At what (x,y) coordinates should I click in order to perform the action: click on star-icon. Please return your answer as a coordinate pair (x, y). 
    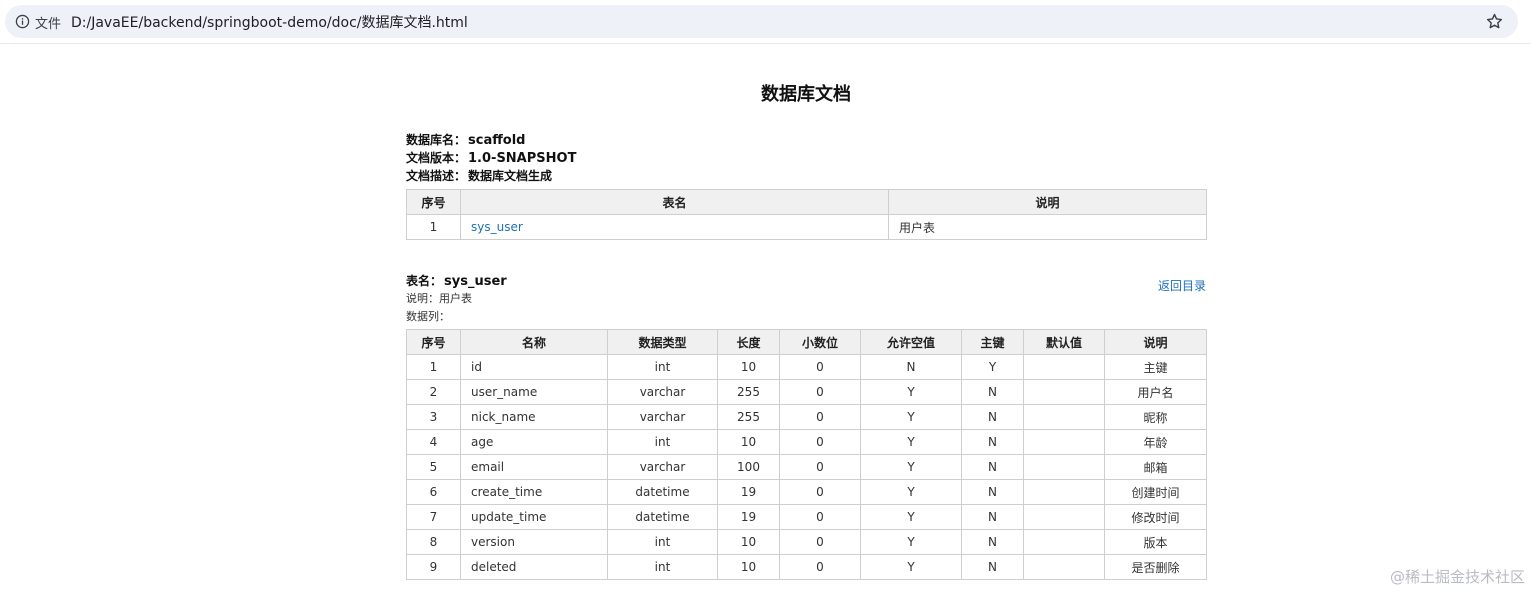
    Looking at the image, I should click on (1494, 21).